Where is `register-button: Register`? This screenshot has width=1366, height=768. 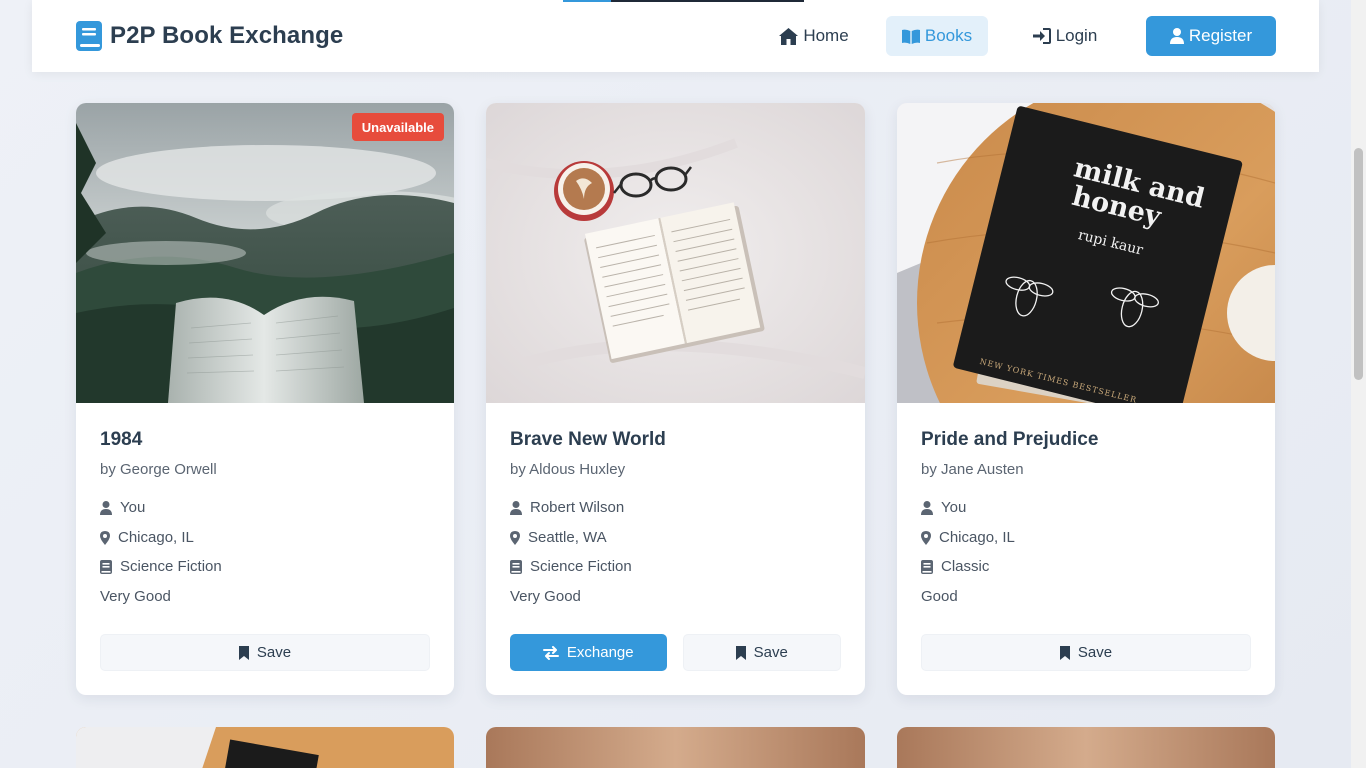 register-button: Register is located at coordinates (1211, 36).